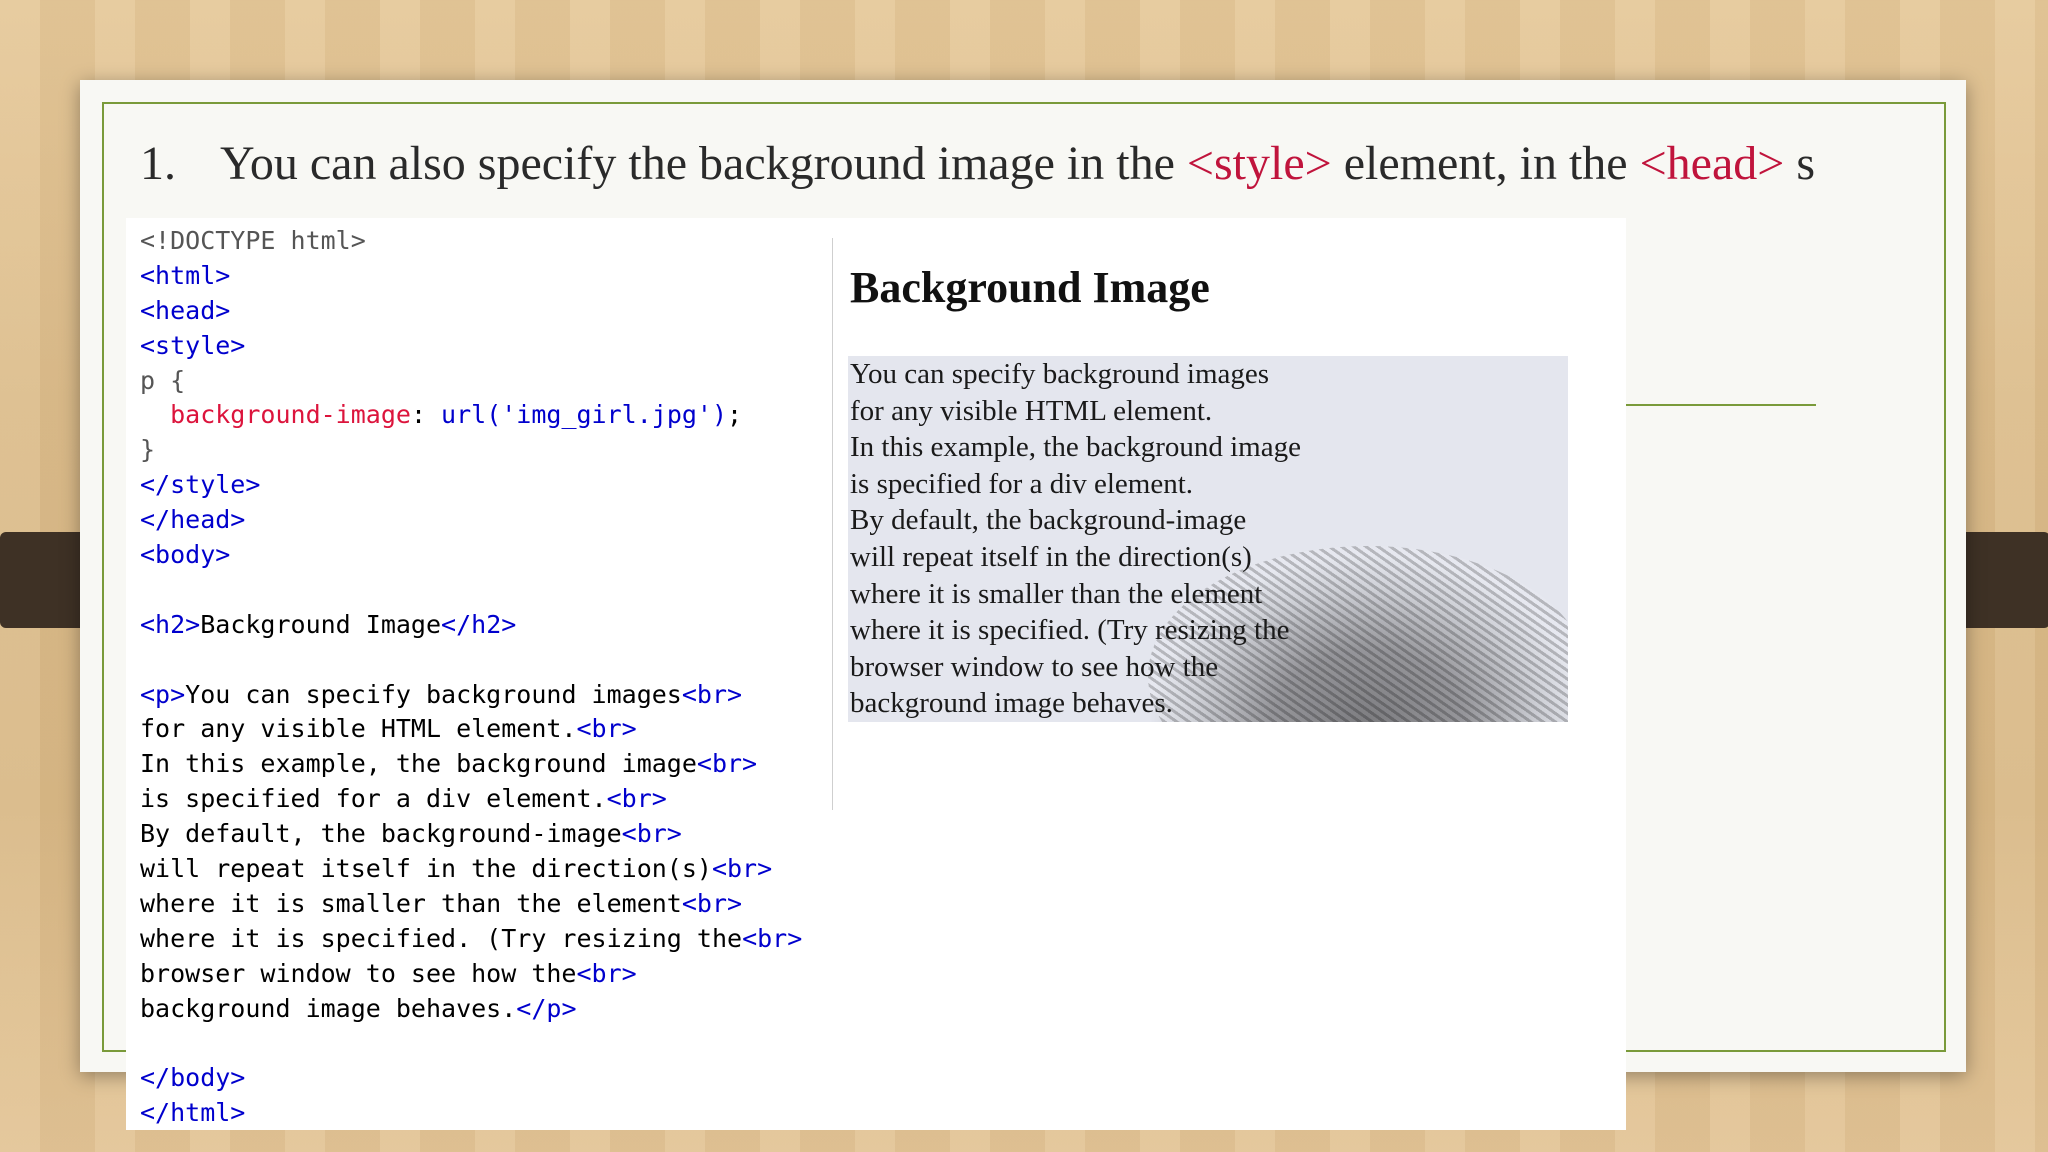  I want to click on code-line: background image behaves.</p>, so click(471, 1009).